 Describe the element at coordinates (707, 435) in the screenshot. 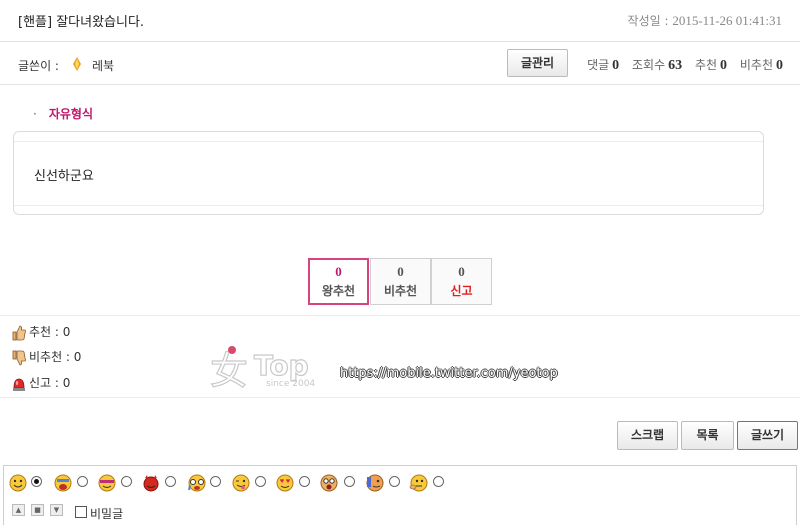

I see `list-button: 목록` at that location.